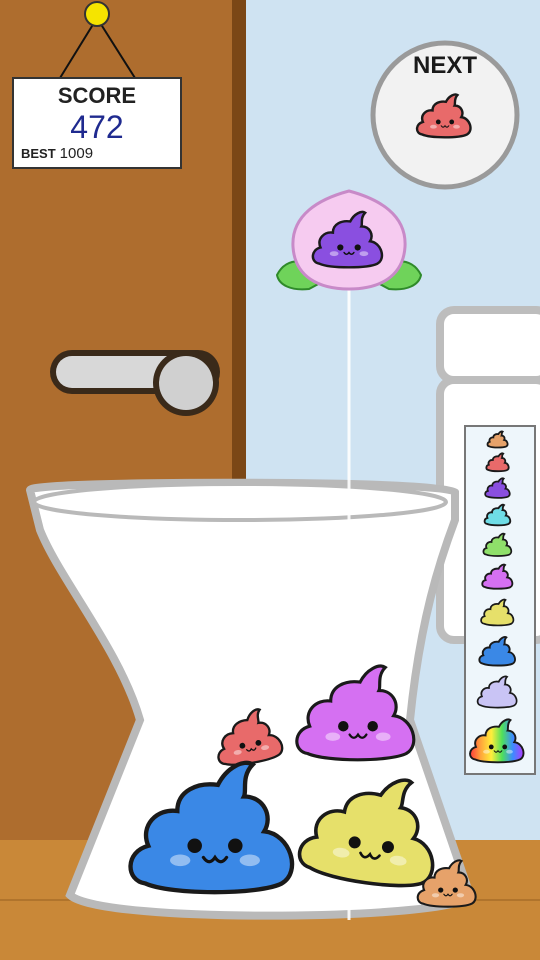  I want to click on score-title: SCORE, so click(97, 95).